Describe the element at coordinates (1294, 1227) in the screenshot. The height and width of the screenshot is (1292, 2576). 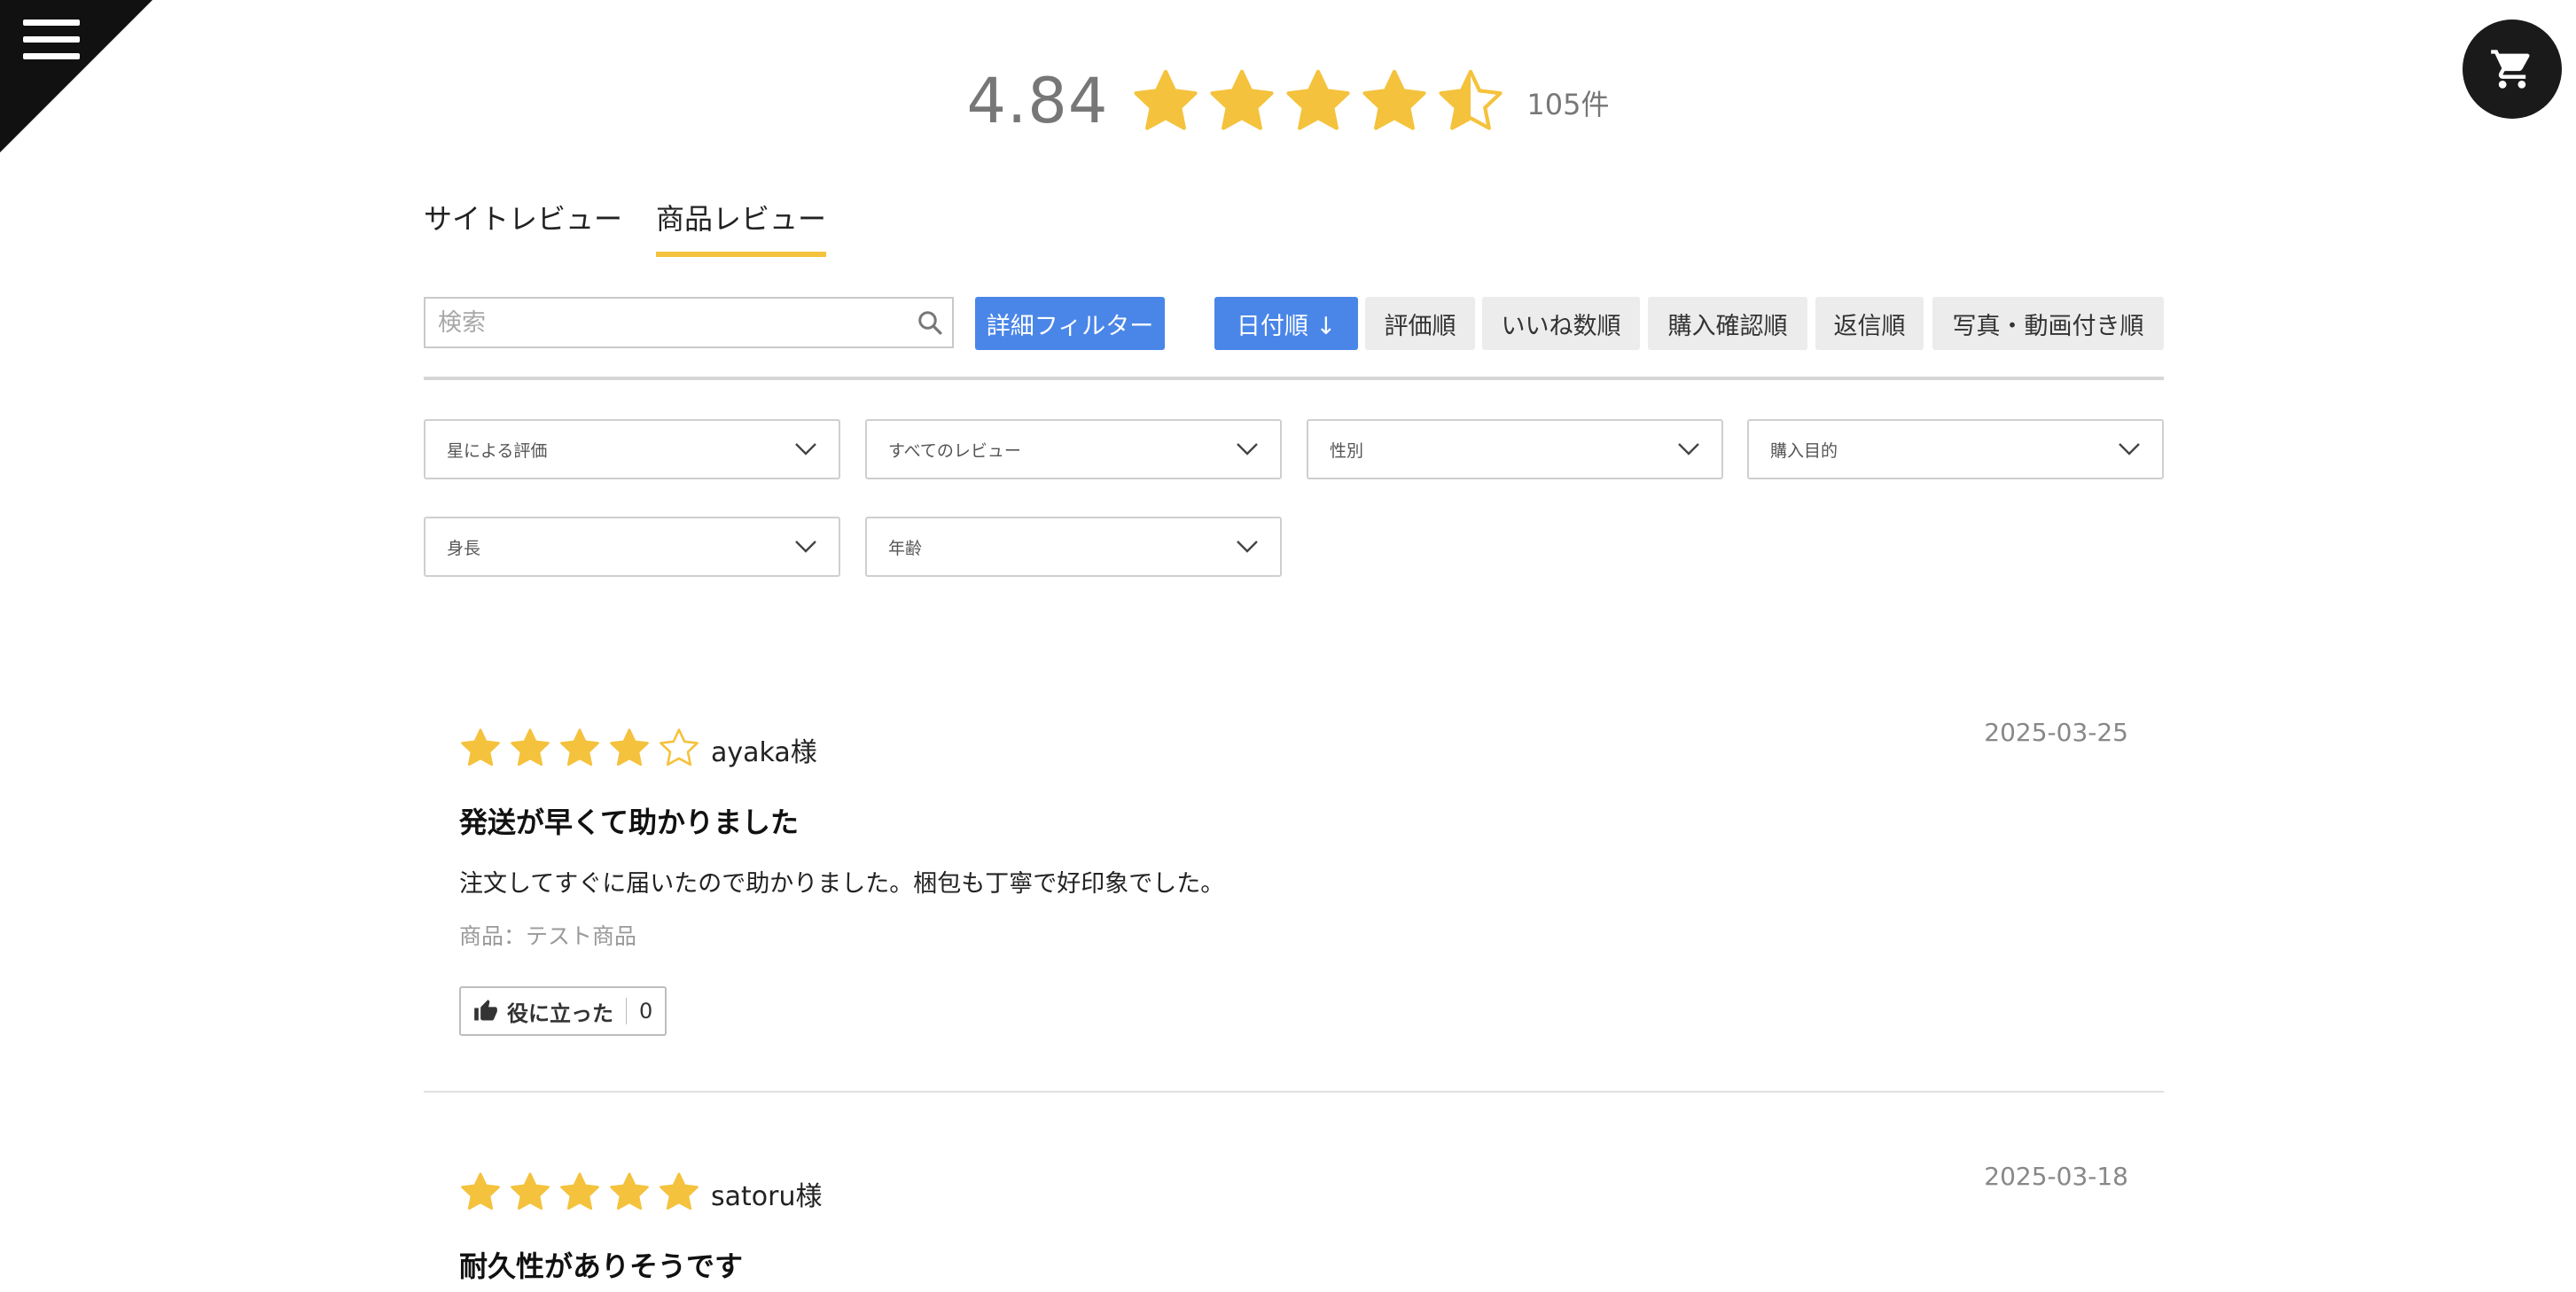
I see `review-item: satoru様 2025-03-18 耐久性がありそうです` at that location.